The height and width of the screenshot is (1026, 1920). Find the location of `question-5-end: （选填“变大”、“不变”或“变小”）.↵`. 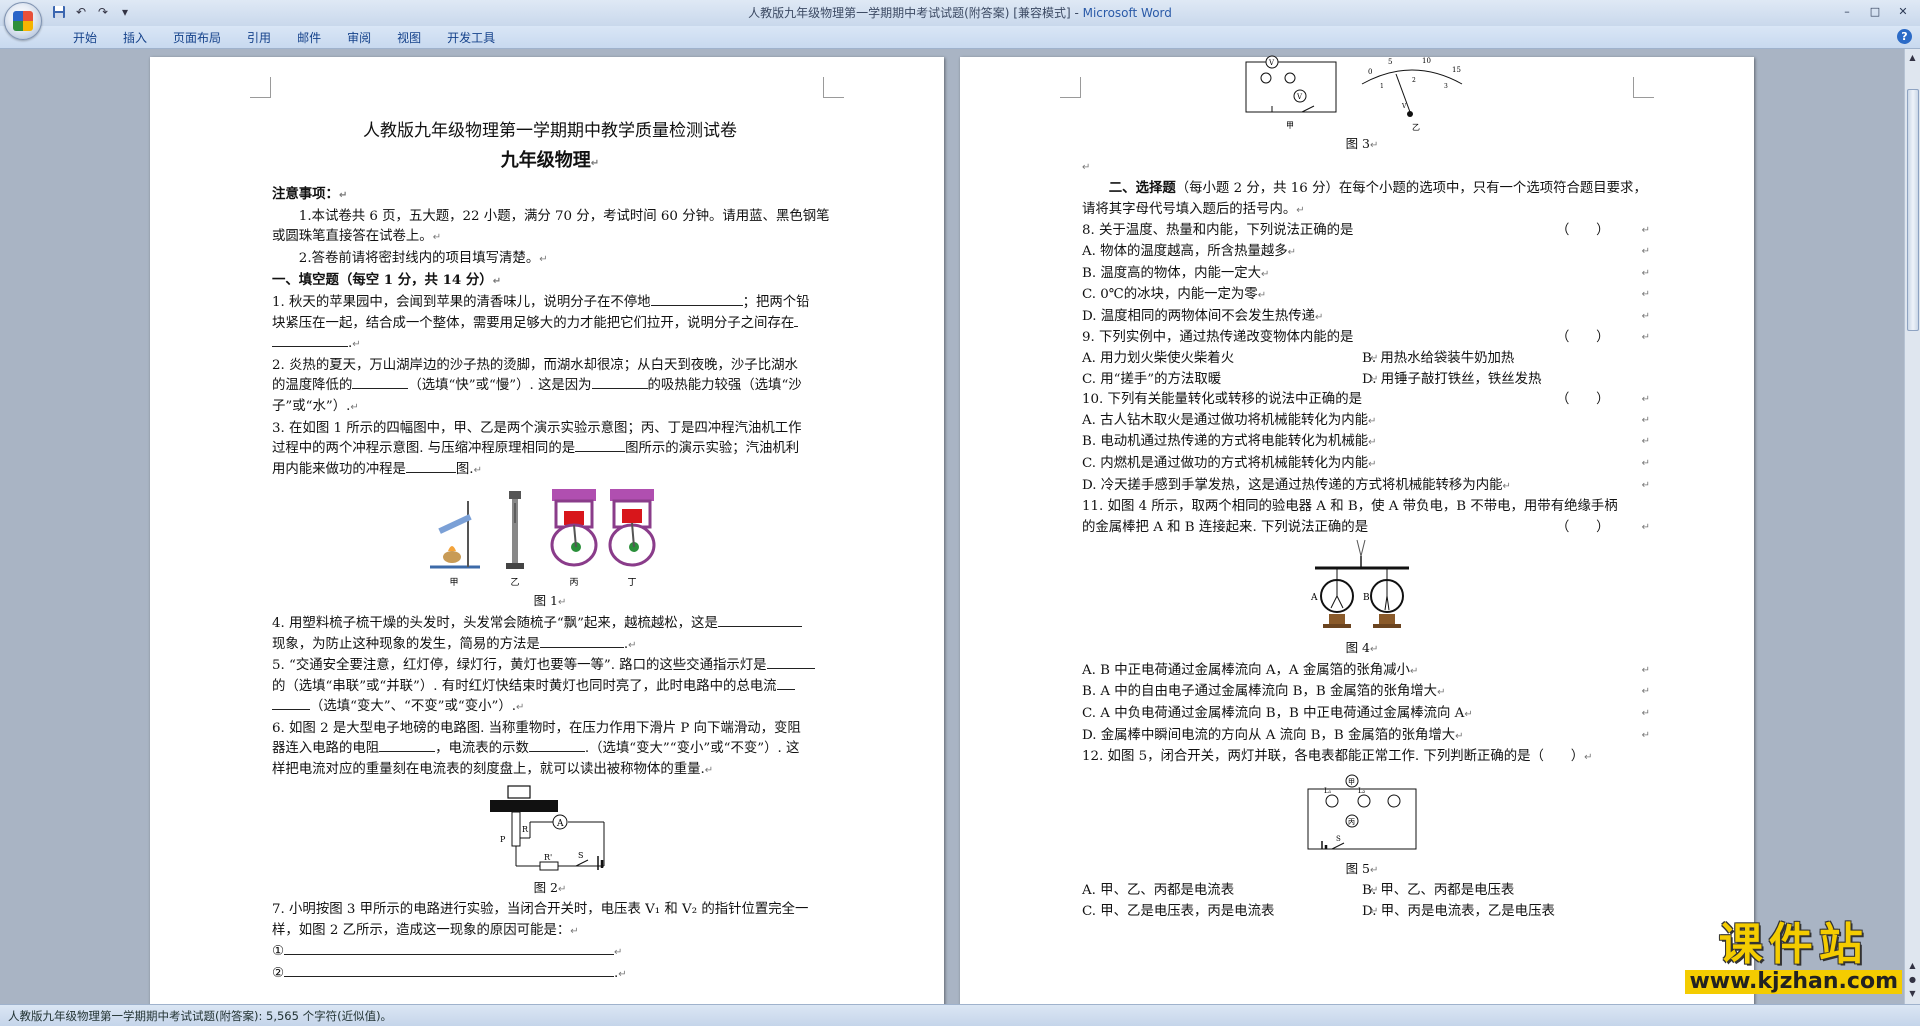

question-5-end: （选填“变大”、“不变”或“变小”）.↵ is located at coordinates (550, 708).